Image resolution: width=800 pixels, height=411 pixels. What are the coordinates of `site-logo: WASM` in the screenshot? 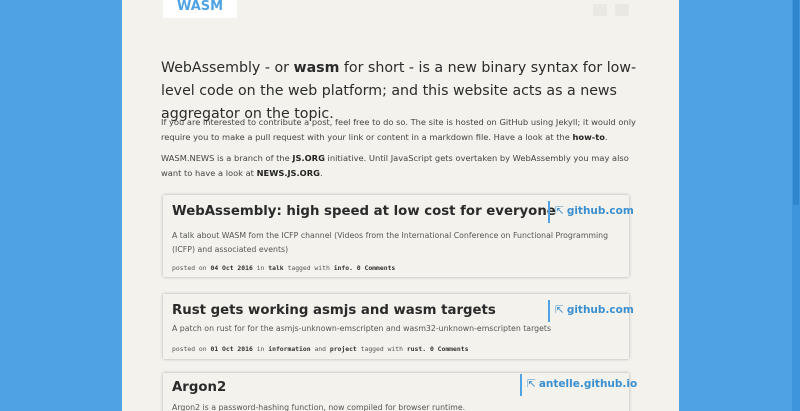 It's located at (200, 9).